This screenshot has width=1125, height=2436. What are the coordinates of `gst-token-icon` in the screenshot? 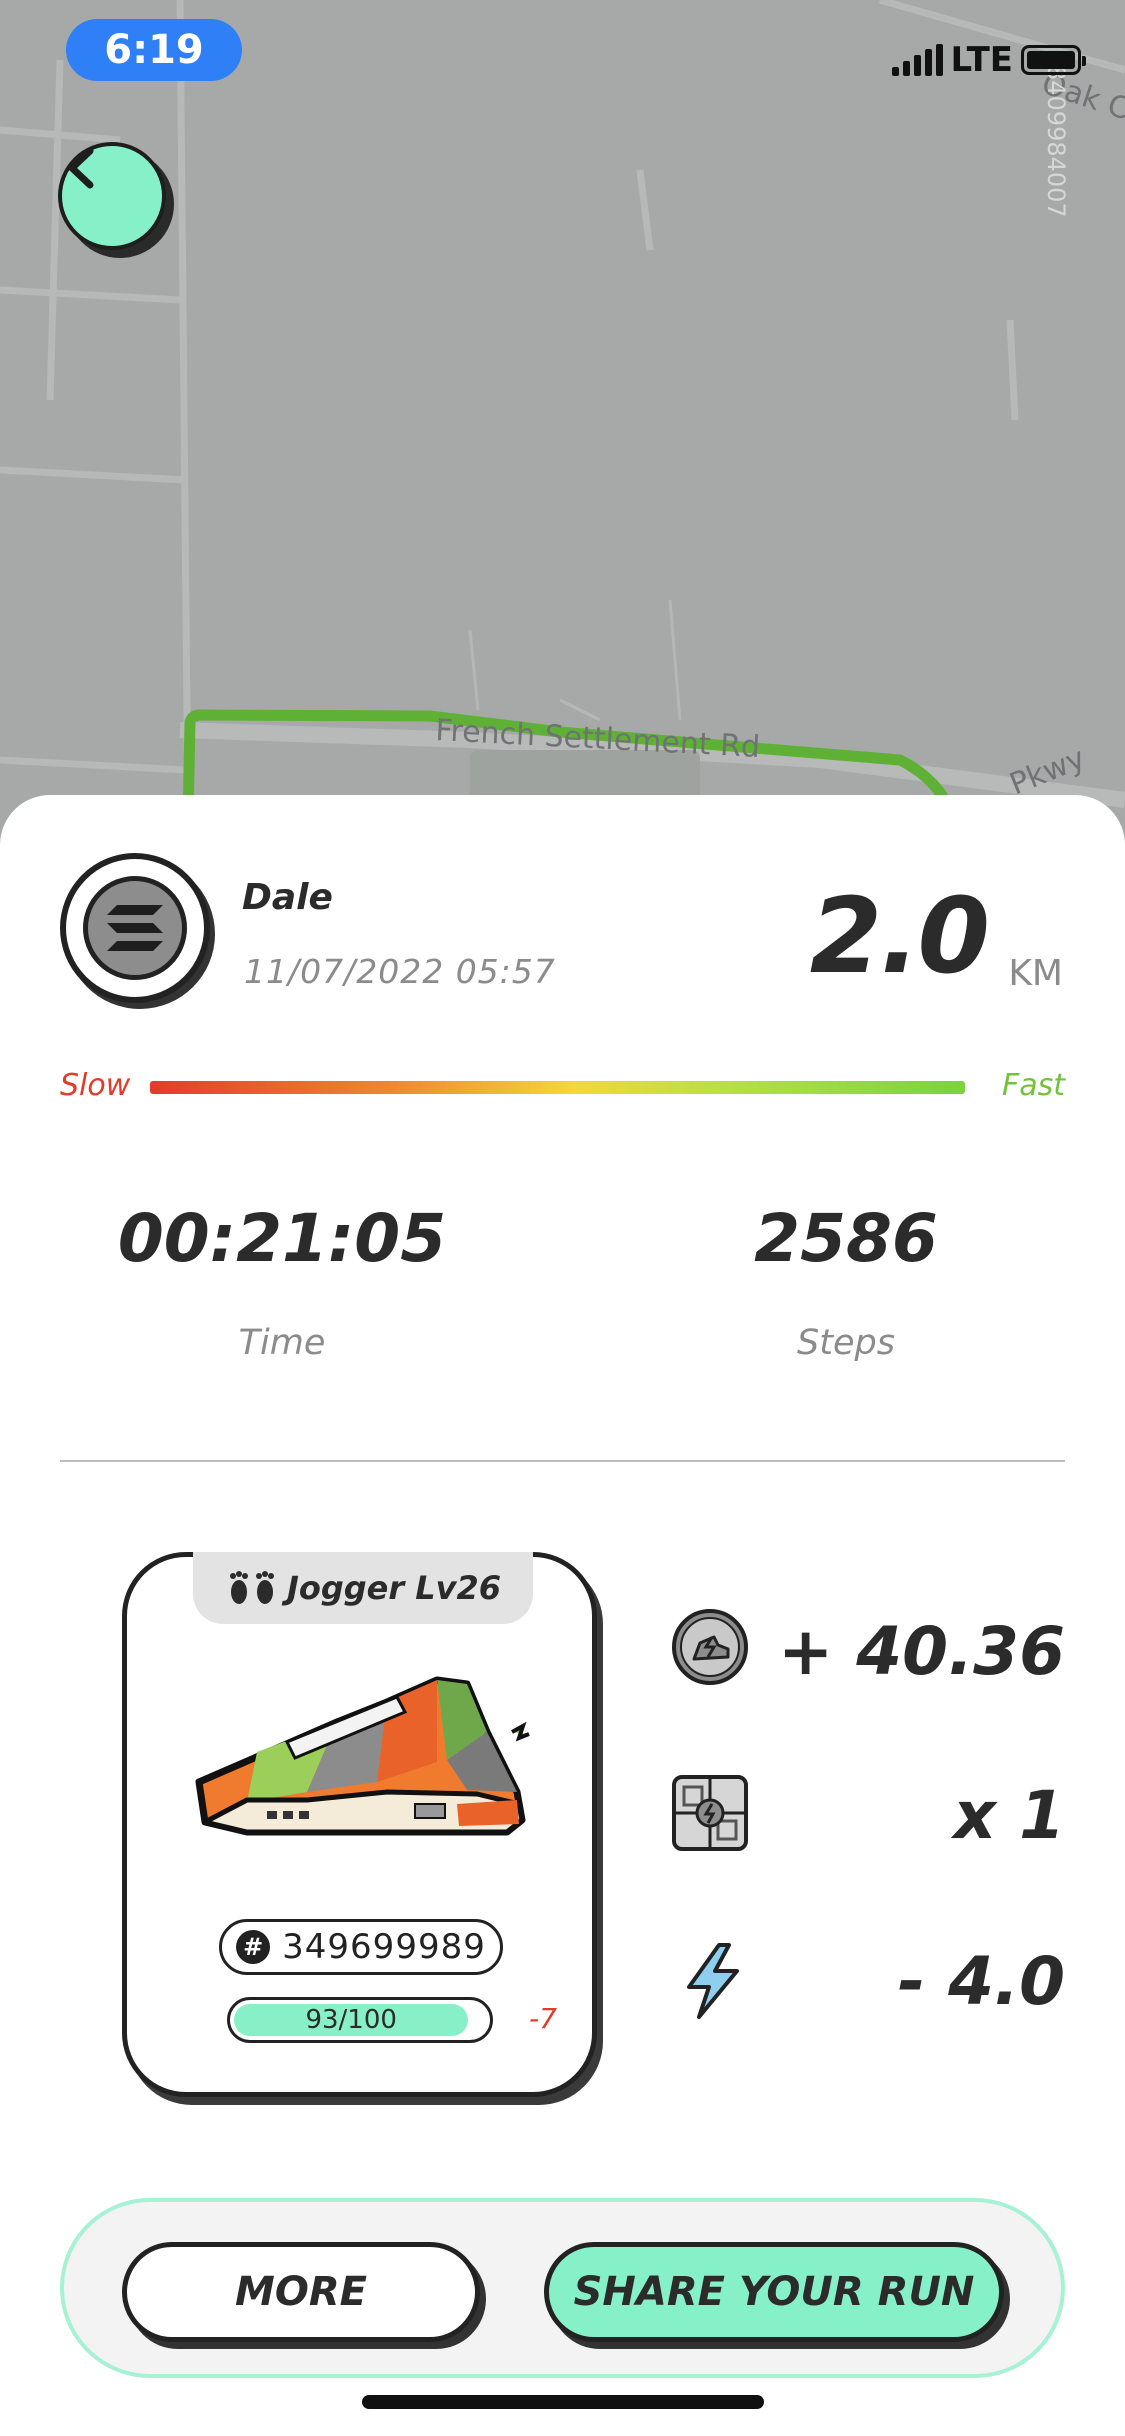 It's located at (710, 1647).